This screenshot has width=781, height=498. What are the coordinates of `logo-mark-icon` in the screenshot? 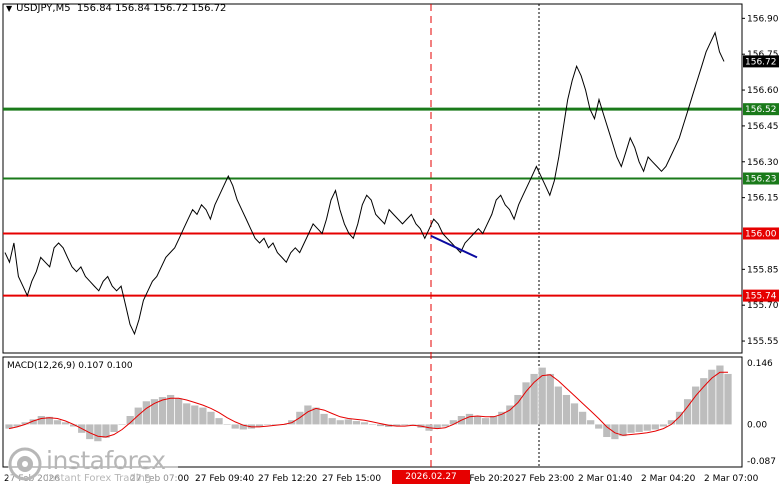 It's located at (25, 464).